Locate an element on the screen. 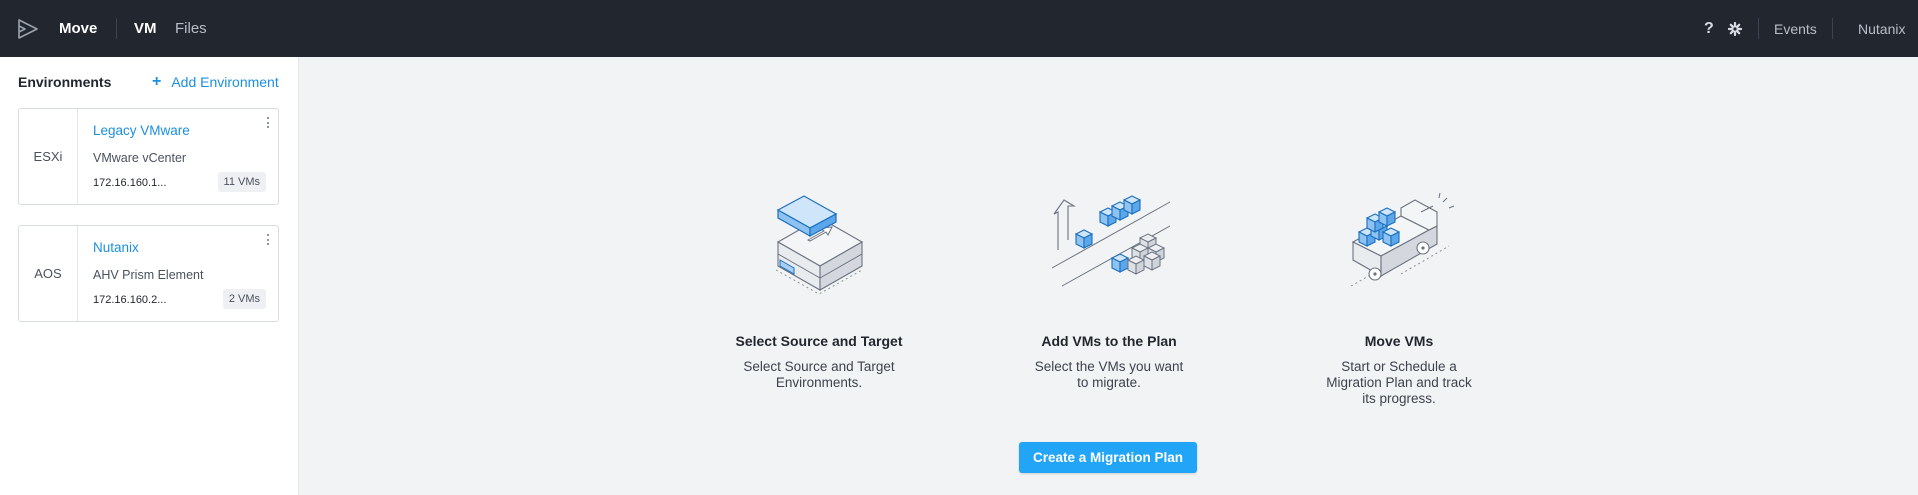 This screenshot has width=1918, height=495. step-title: Select Source and Target is located at coordinates (819, 341).